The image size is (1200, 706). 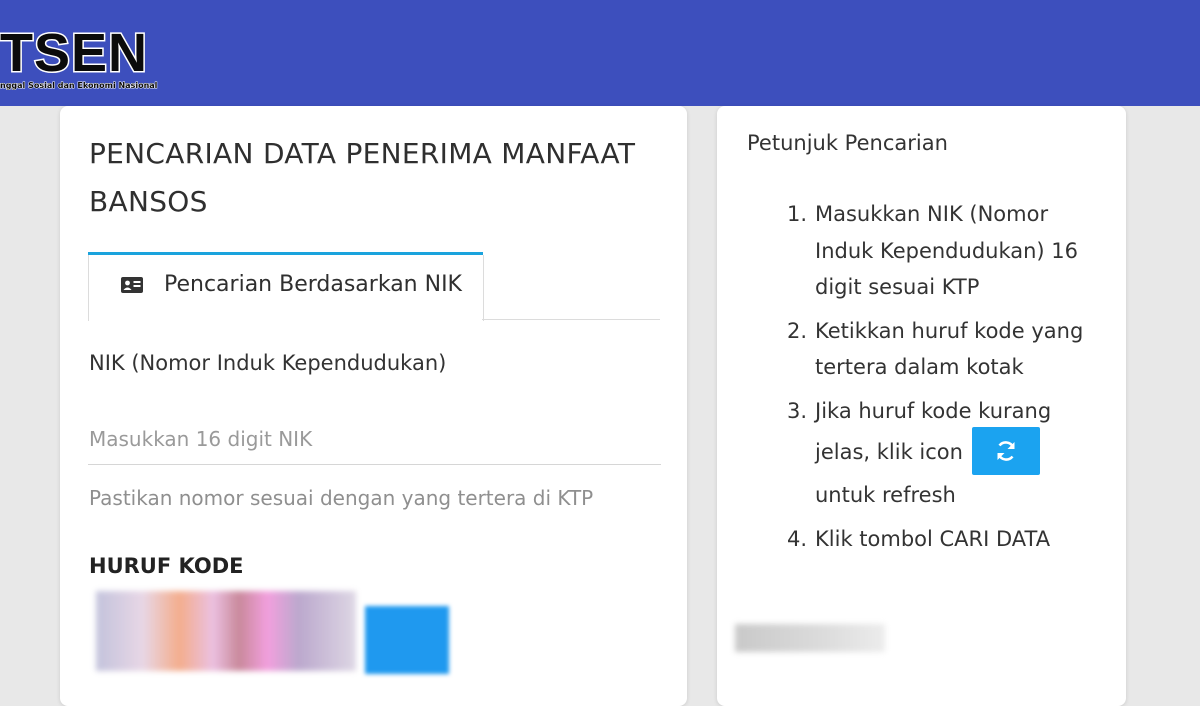 What do you see at coordinates (847, 143) in the screenshot?
I see `instructions-title: Petunjuk Pencarian` at bounding box center [847, 143].